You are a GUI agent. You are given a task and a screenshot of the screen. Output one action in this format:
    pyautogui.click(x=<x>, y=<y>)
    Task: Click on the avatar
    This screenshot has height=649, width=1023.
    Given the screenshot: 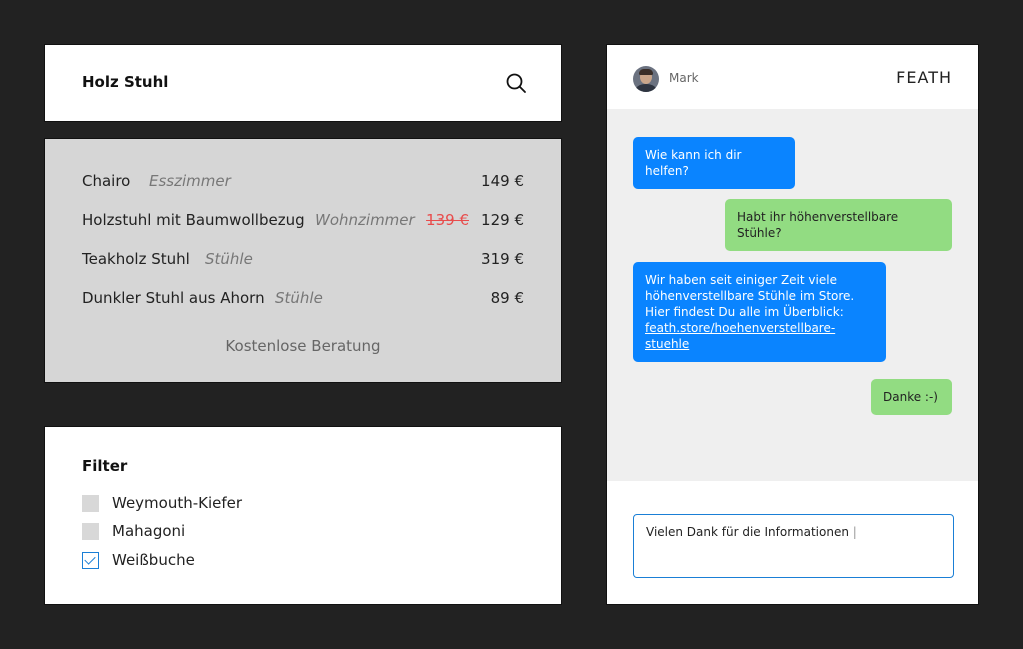 What is the action you would take?
    pyautogui.click(x=646, y=79)
    